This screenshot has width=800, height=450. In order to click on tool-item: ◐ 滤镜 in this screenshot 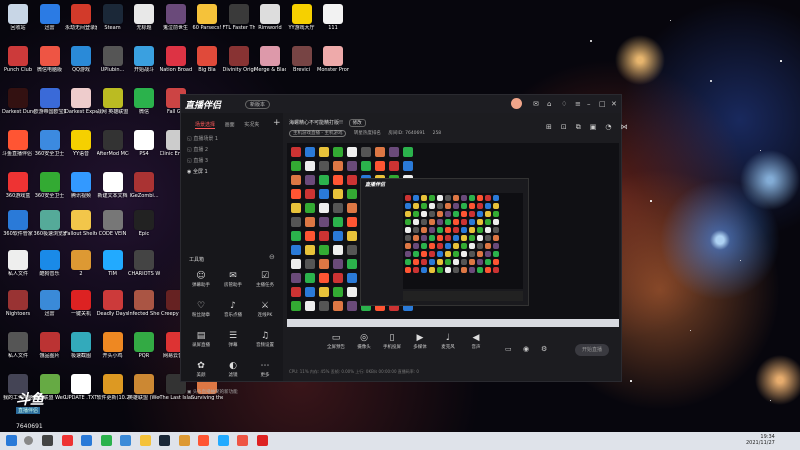, I will do `click(233, 369)`.